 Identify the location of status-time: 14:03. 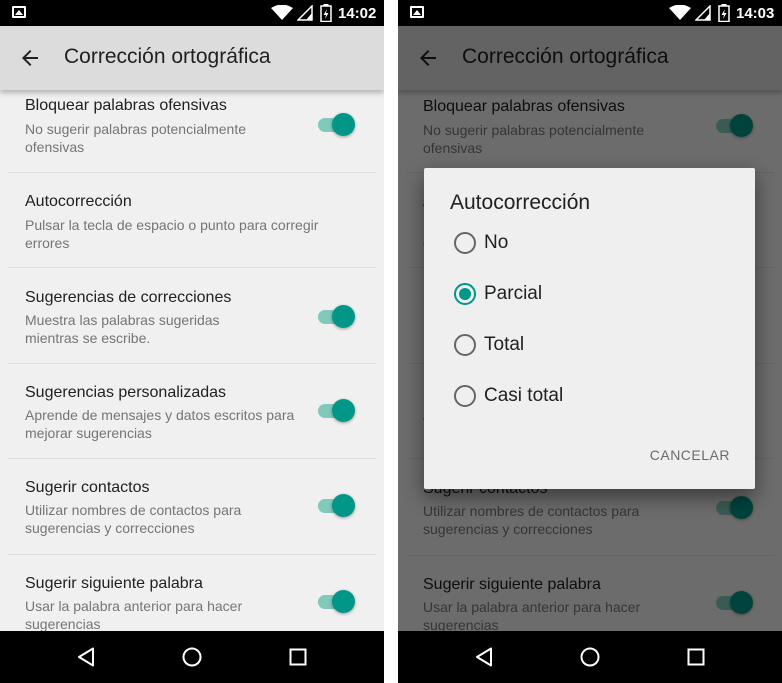
(755, 13).